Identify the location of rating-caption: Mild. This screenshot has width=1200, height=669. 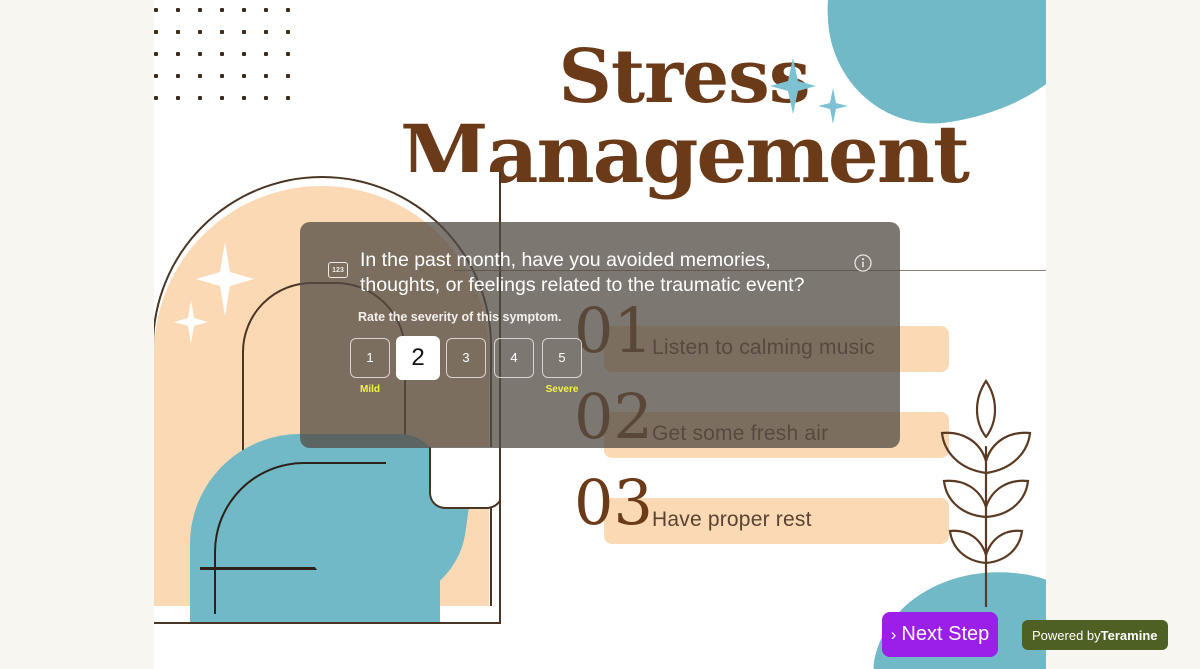
(370, 389).